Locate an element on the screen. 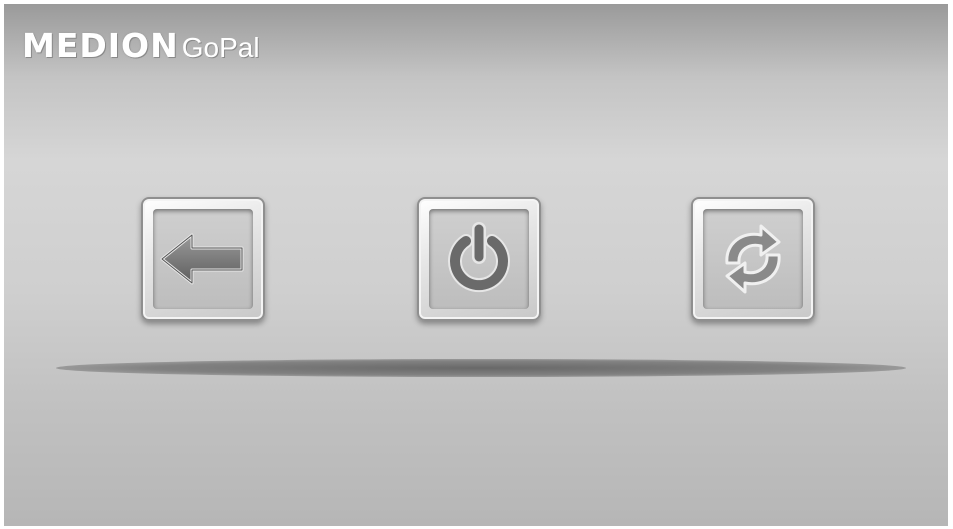  power-icon is located at coordinates (479, 257).